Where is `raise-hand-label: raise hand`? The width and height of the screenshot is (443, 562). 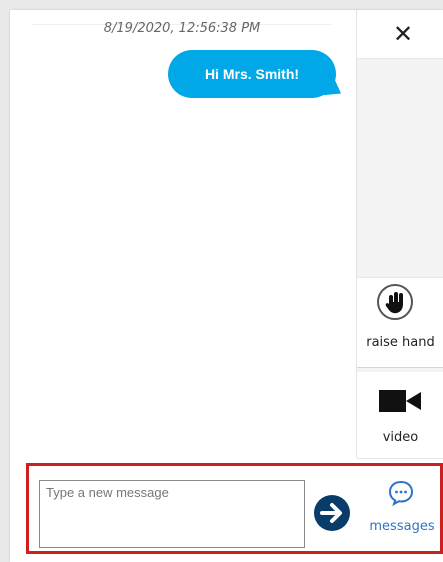
raise-hand-label: raise hand is located at coordinates (400, 342).